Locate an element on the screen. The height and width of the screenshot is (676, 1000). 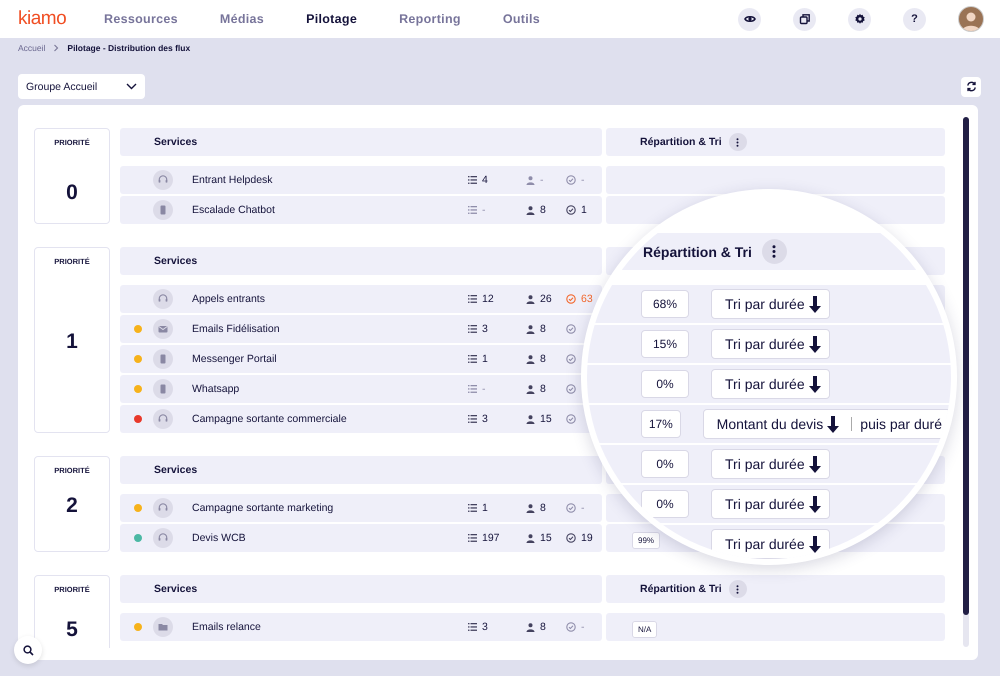
breadcrumb-link: Accueil is located at coordinates (32, 48).